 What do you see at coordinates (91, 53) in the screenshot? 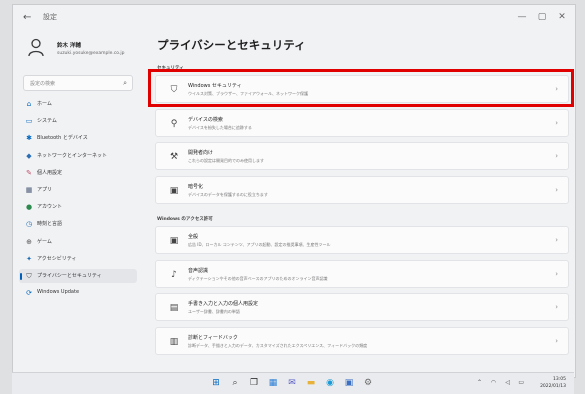
I see `user-email: suzuki.yosuke@example.co.jp` at bounding box center [91, 53].